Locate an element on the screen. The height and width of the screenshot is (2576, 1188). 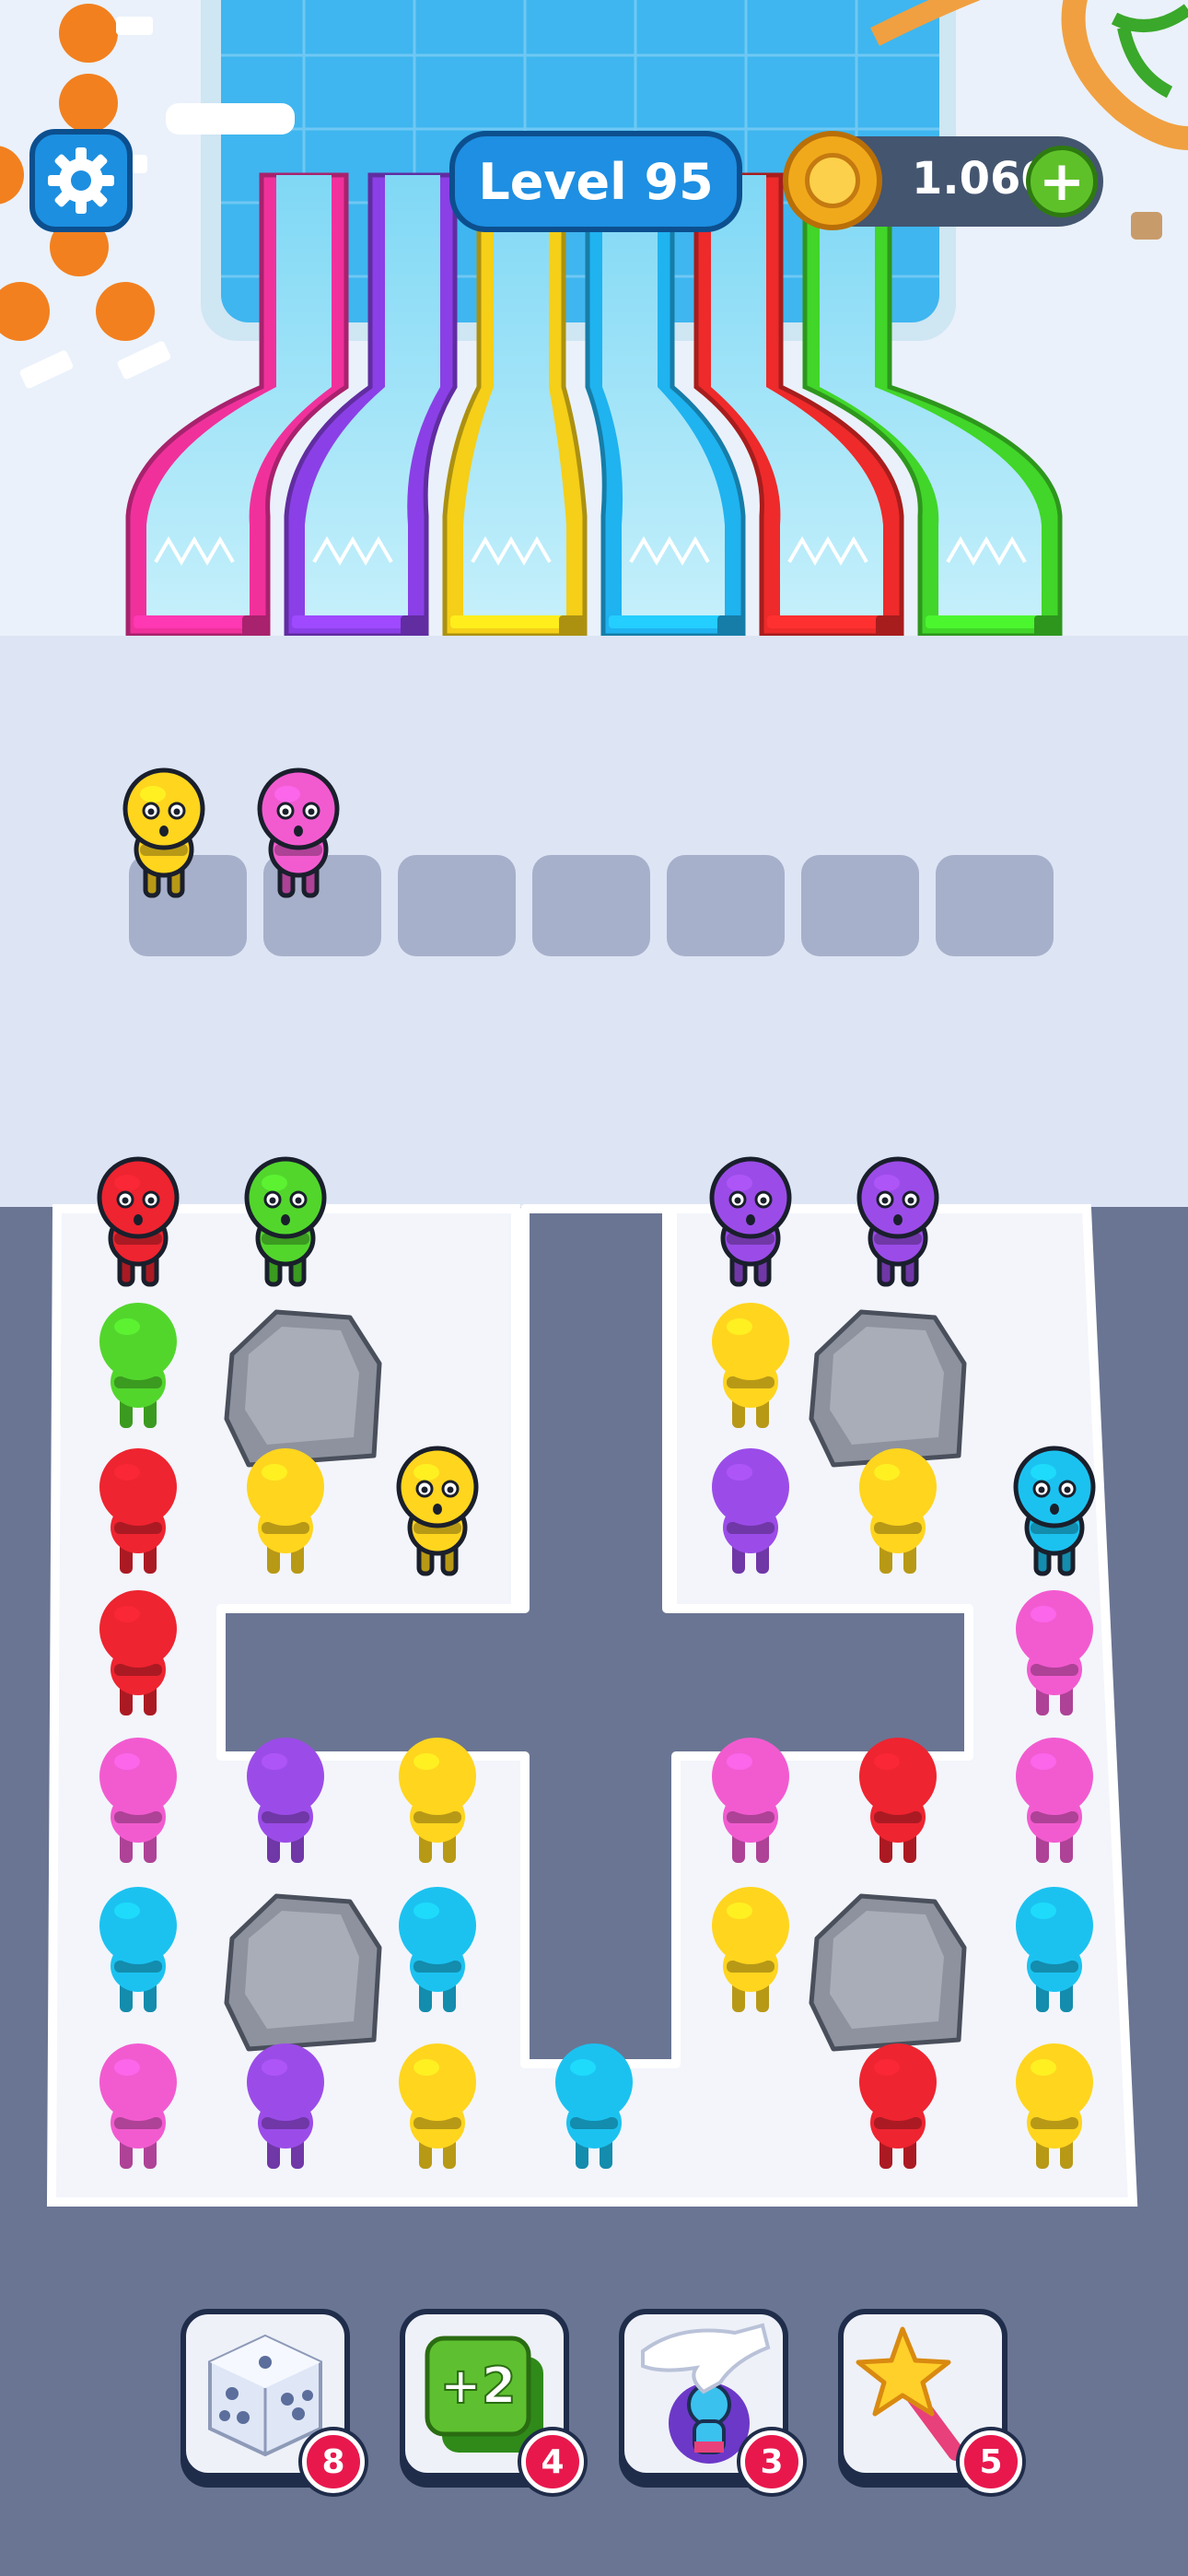
booster-count-badge: 4 is located at coordinates (552, 2461).